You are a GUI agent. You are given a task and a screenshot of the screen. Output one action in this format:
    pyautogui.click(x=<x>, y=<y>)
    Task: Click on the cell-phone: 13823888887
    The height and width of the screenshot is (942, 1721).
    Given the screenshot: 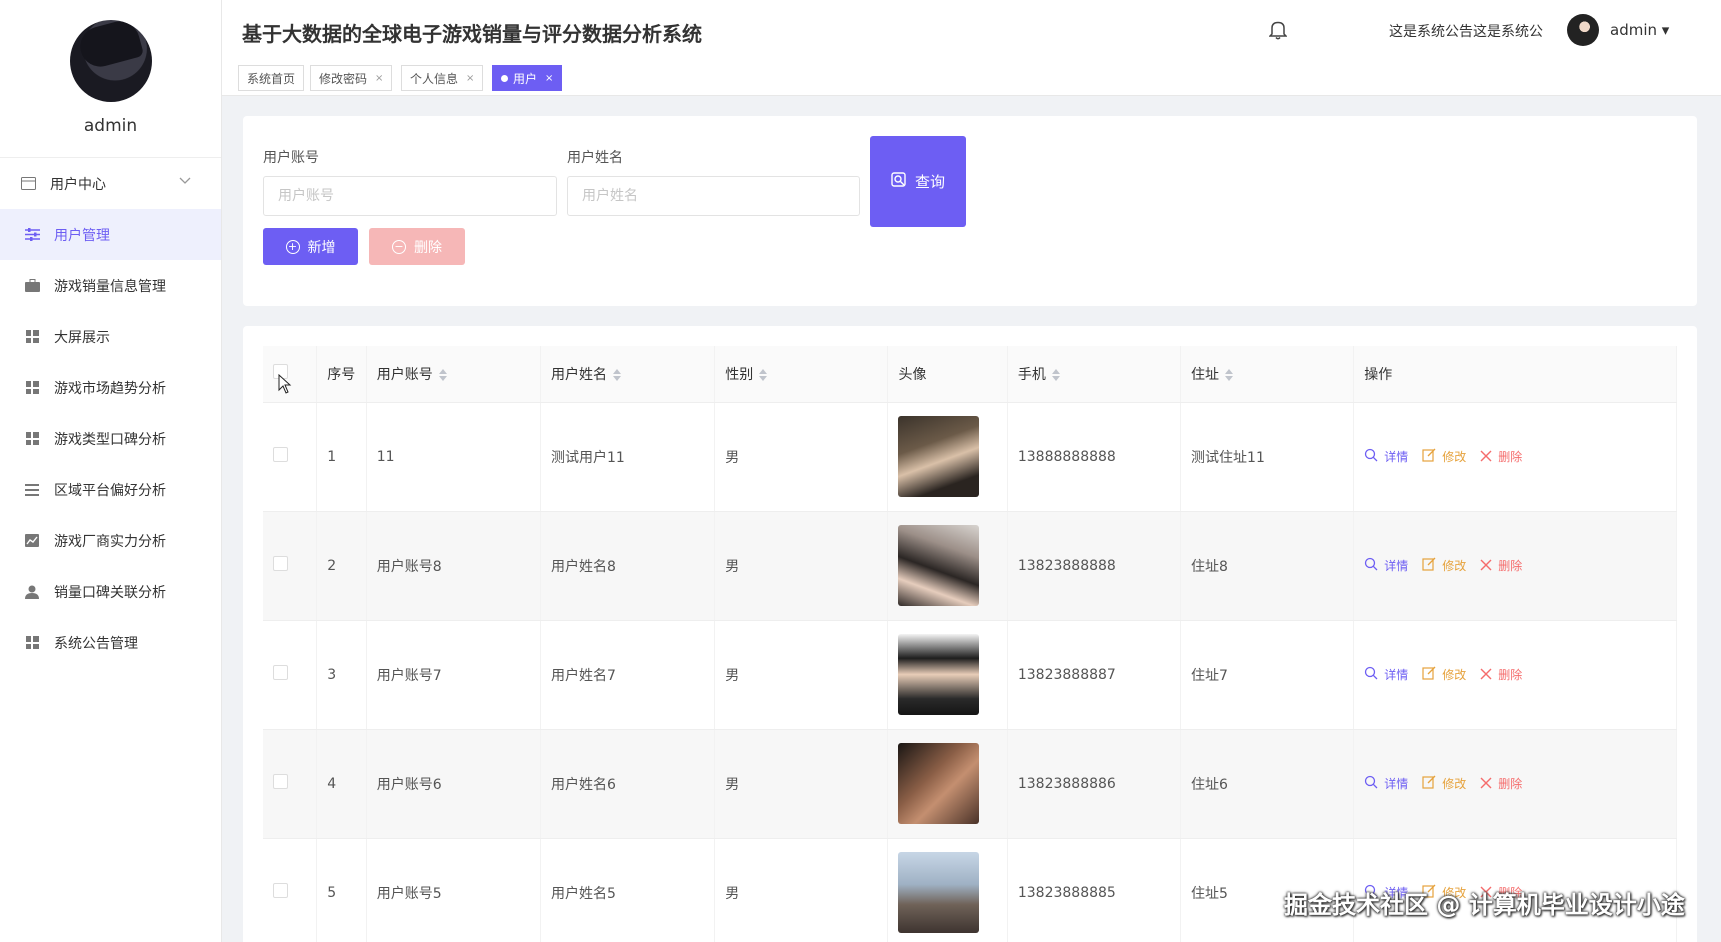 What is the action you would take?
    pyautogui.click(x=1094, y=675)
    